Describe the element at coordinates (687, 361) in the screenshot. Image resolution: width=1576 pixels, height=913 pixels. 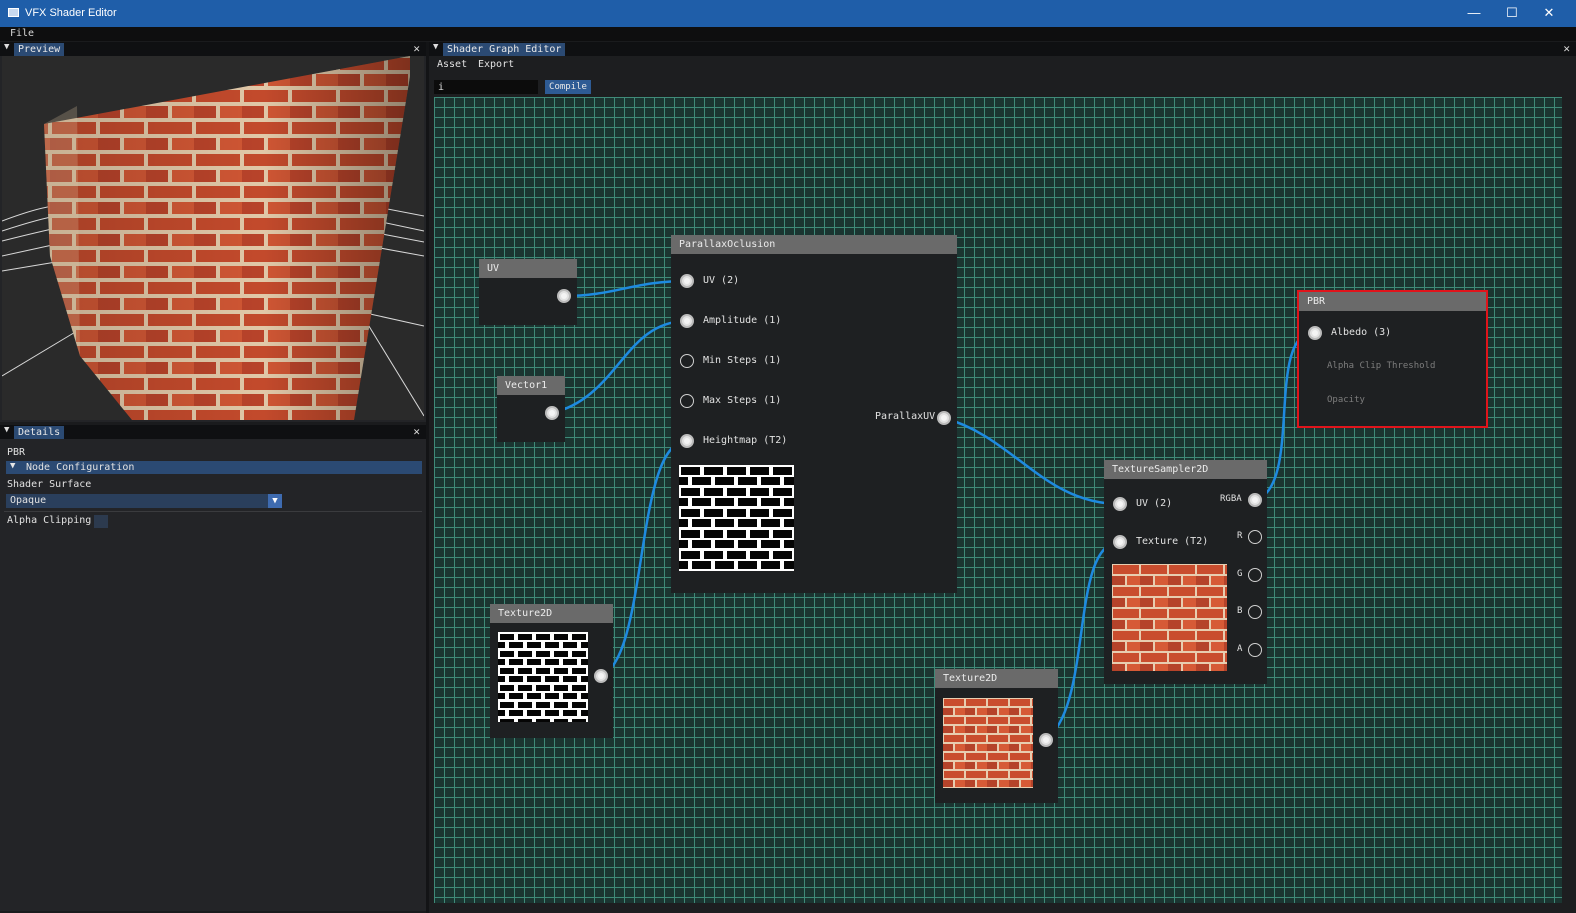
I see `input-pin-min-steps` at that location.